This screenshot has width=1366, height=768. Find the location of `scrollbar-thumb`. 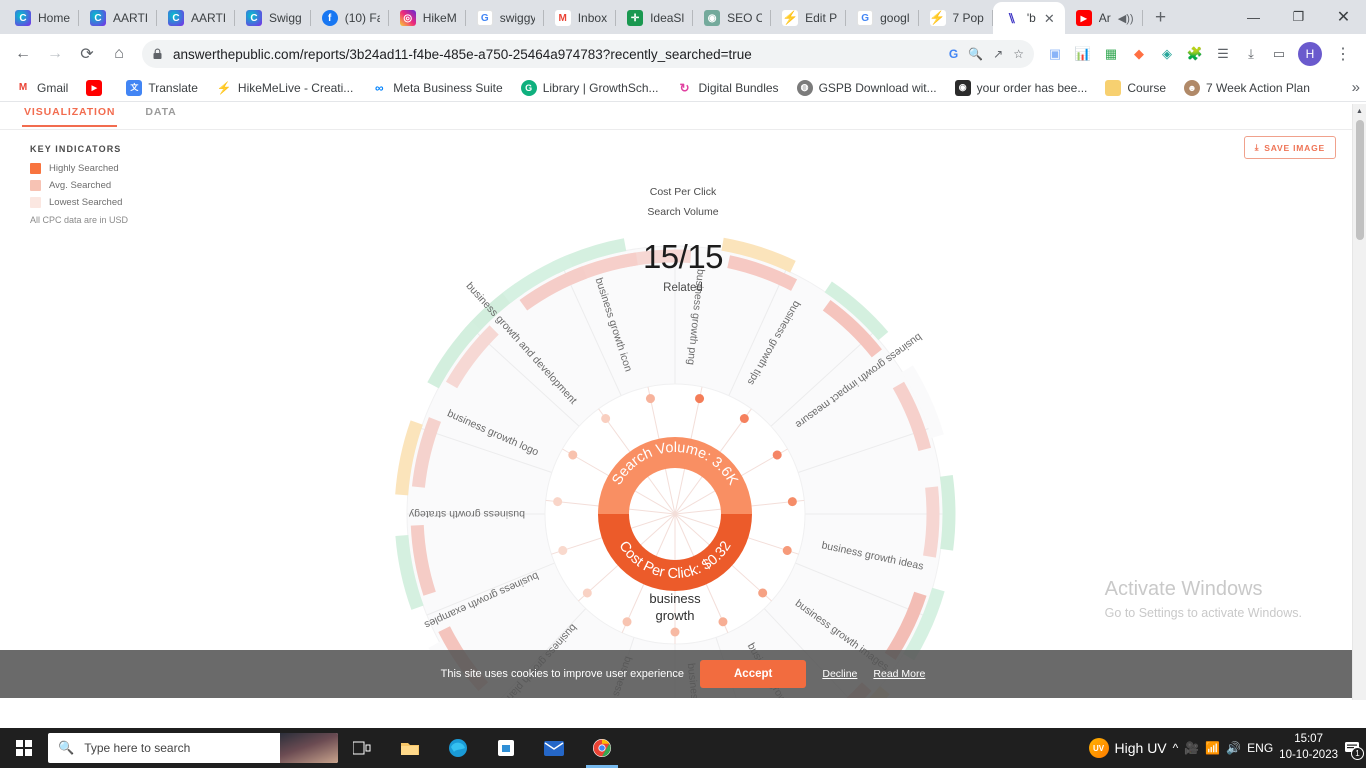

scrollbar-thumb is located at coordinates (1360, 180).